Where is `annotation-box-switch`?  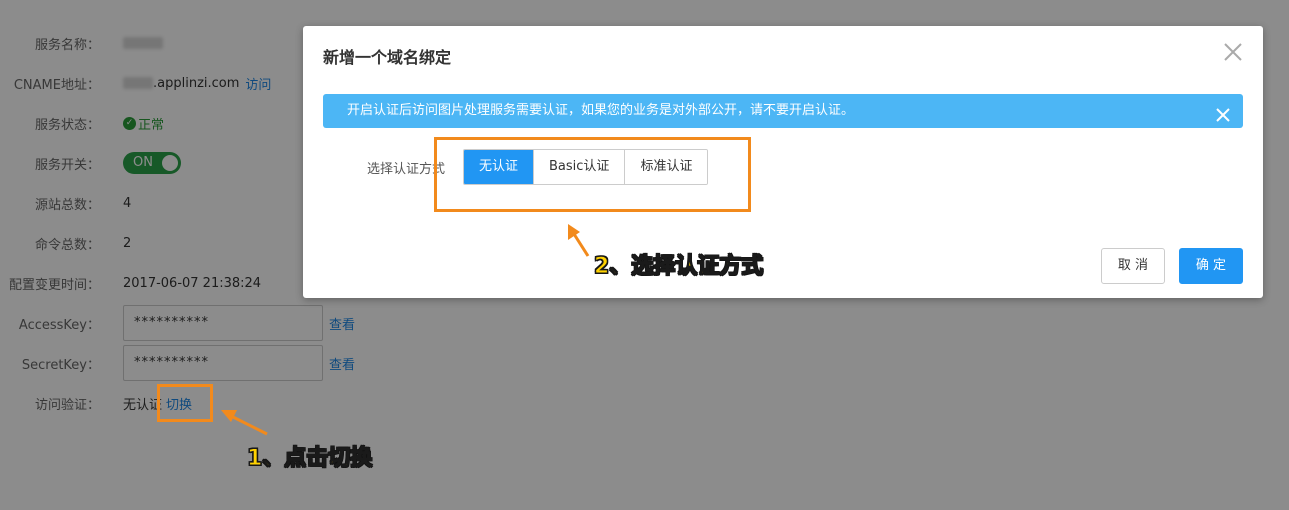
annotation-box-switch is located at coordinates (185, 403).